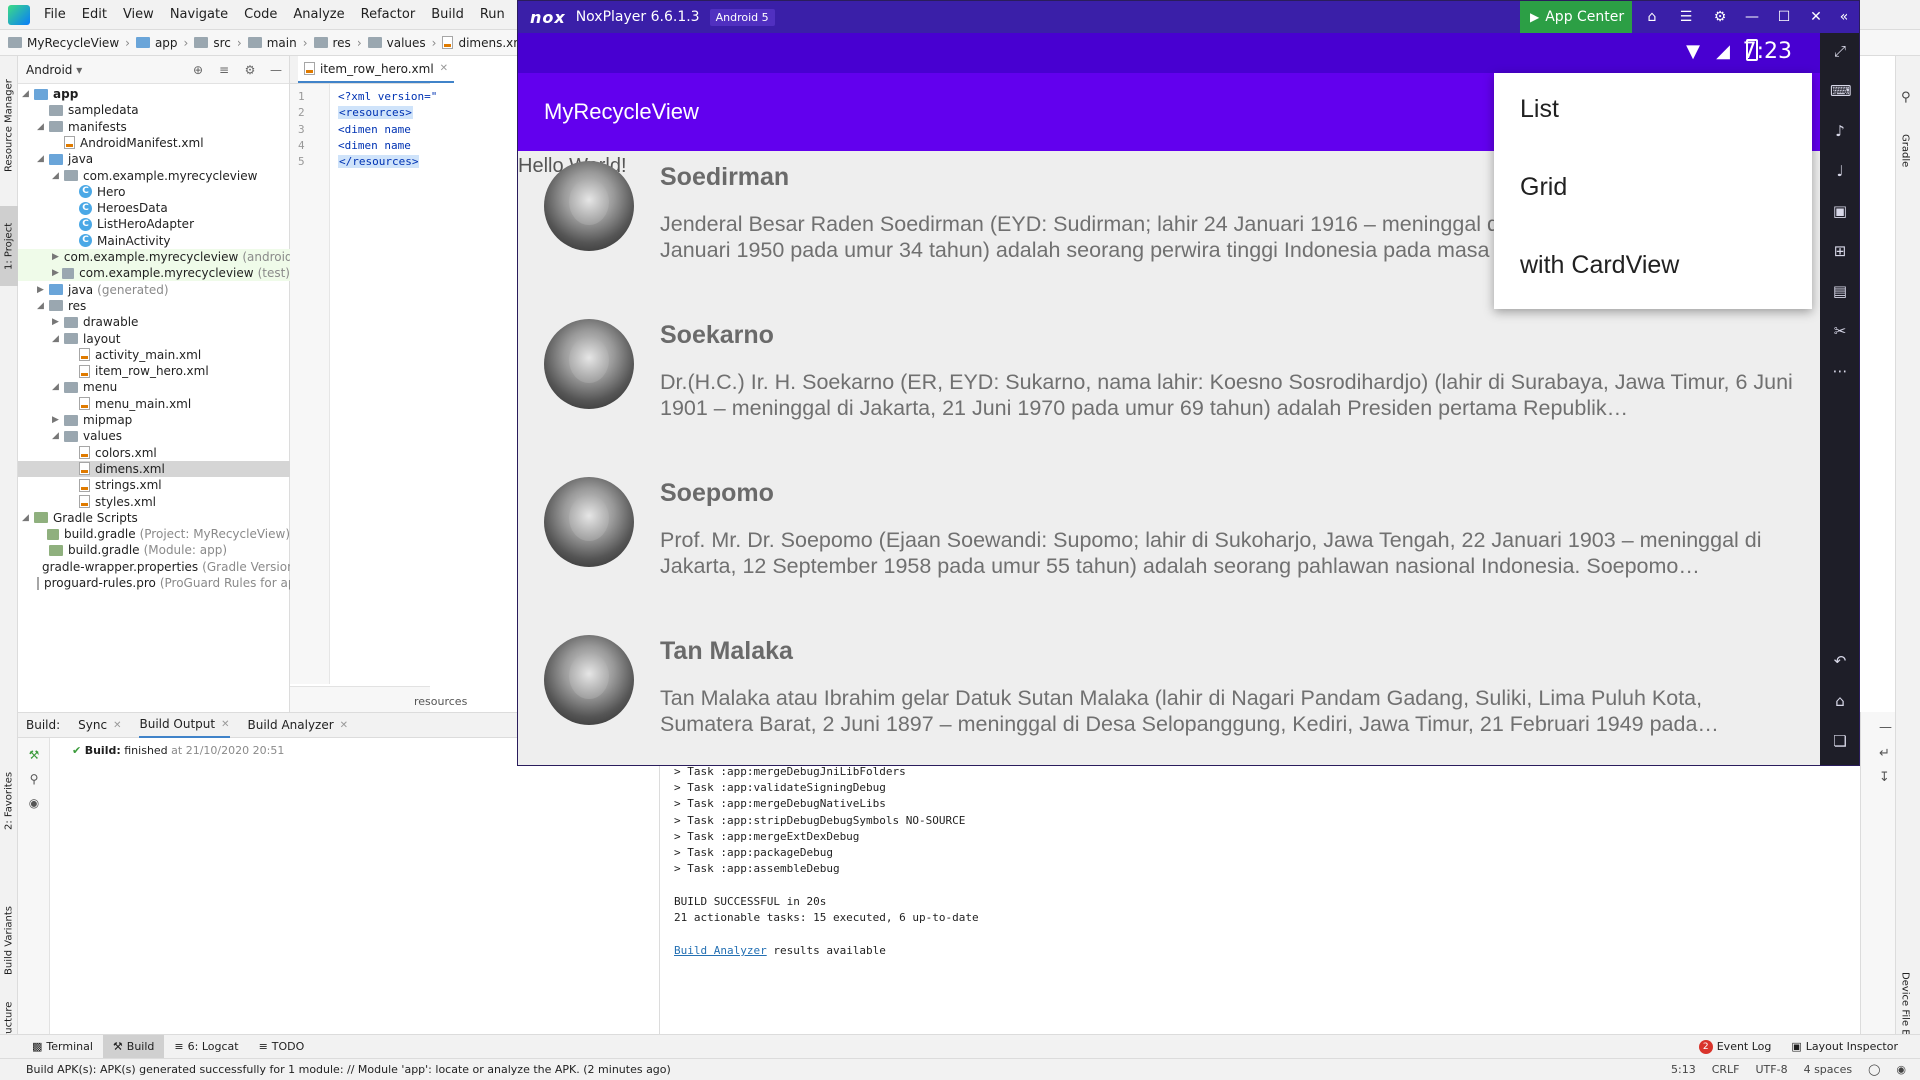  I want to click on breadcrumb-item: app, so click(161, 43).